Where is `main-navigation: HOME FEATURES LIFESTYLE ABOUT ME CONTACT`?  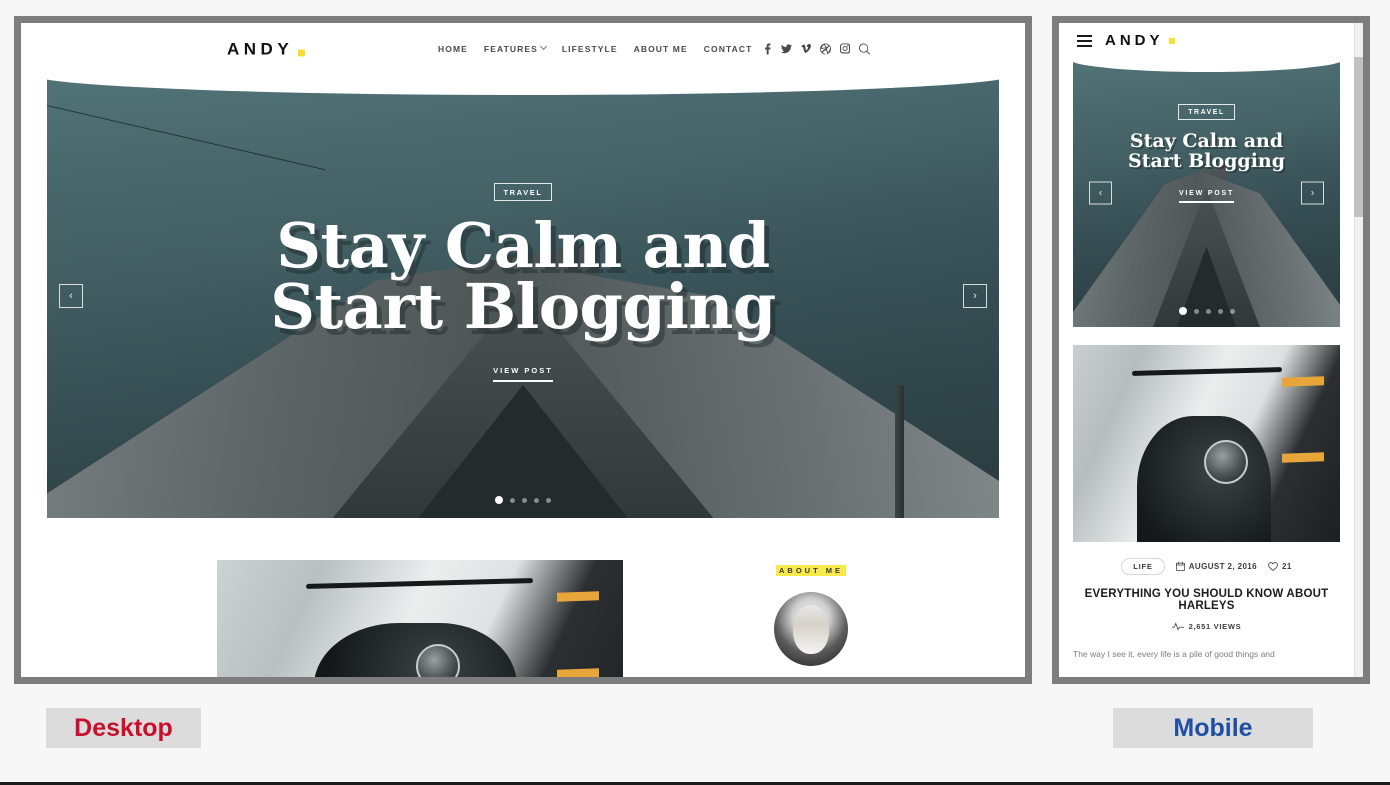
main-navigation: HOME FEATURES LIFESTYLE ABOUT ME CONTACT is located at coordinates (595, 48).